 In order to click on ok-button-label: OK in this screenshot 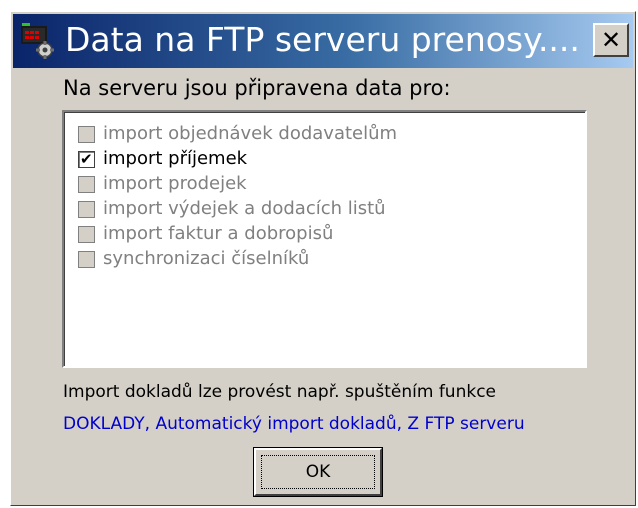, I will do `click(318, 472)`.